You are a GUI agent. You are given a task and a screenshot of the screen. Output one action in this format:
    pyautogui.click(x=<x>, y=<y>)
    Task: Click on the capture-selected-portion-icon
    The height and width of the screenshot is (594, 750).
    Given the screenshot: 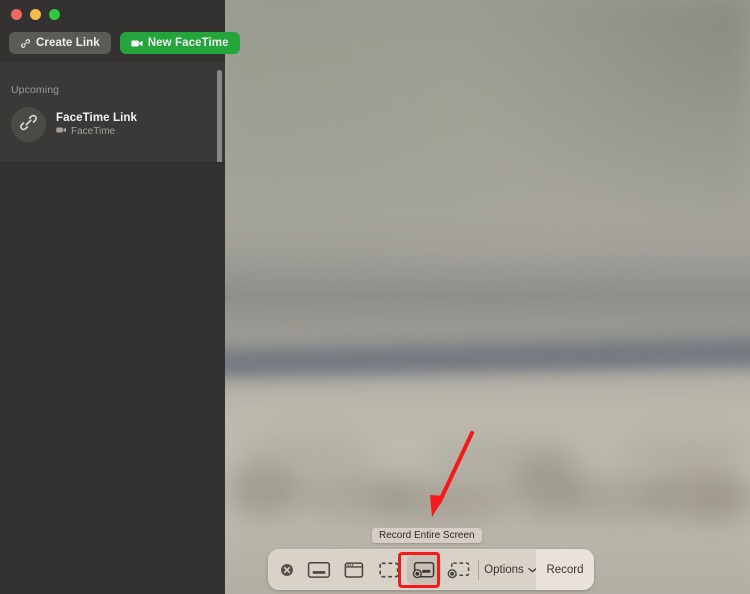 What is the action you would take?
    pyautogui.click(x=389, y=570)
    